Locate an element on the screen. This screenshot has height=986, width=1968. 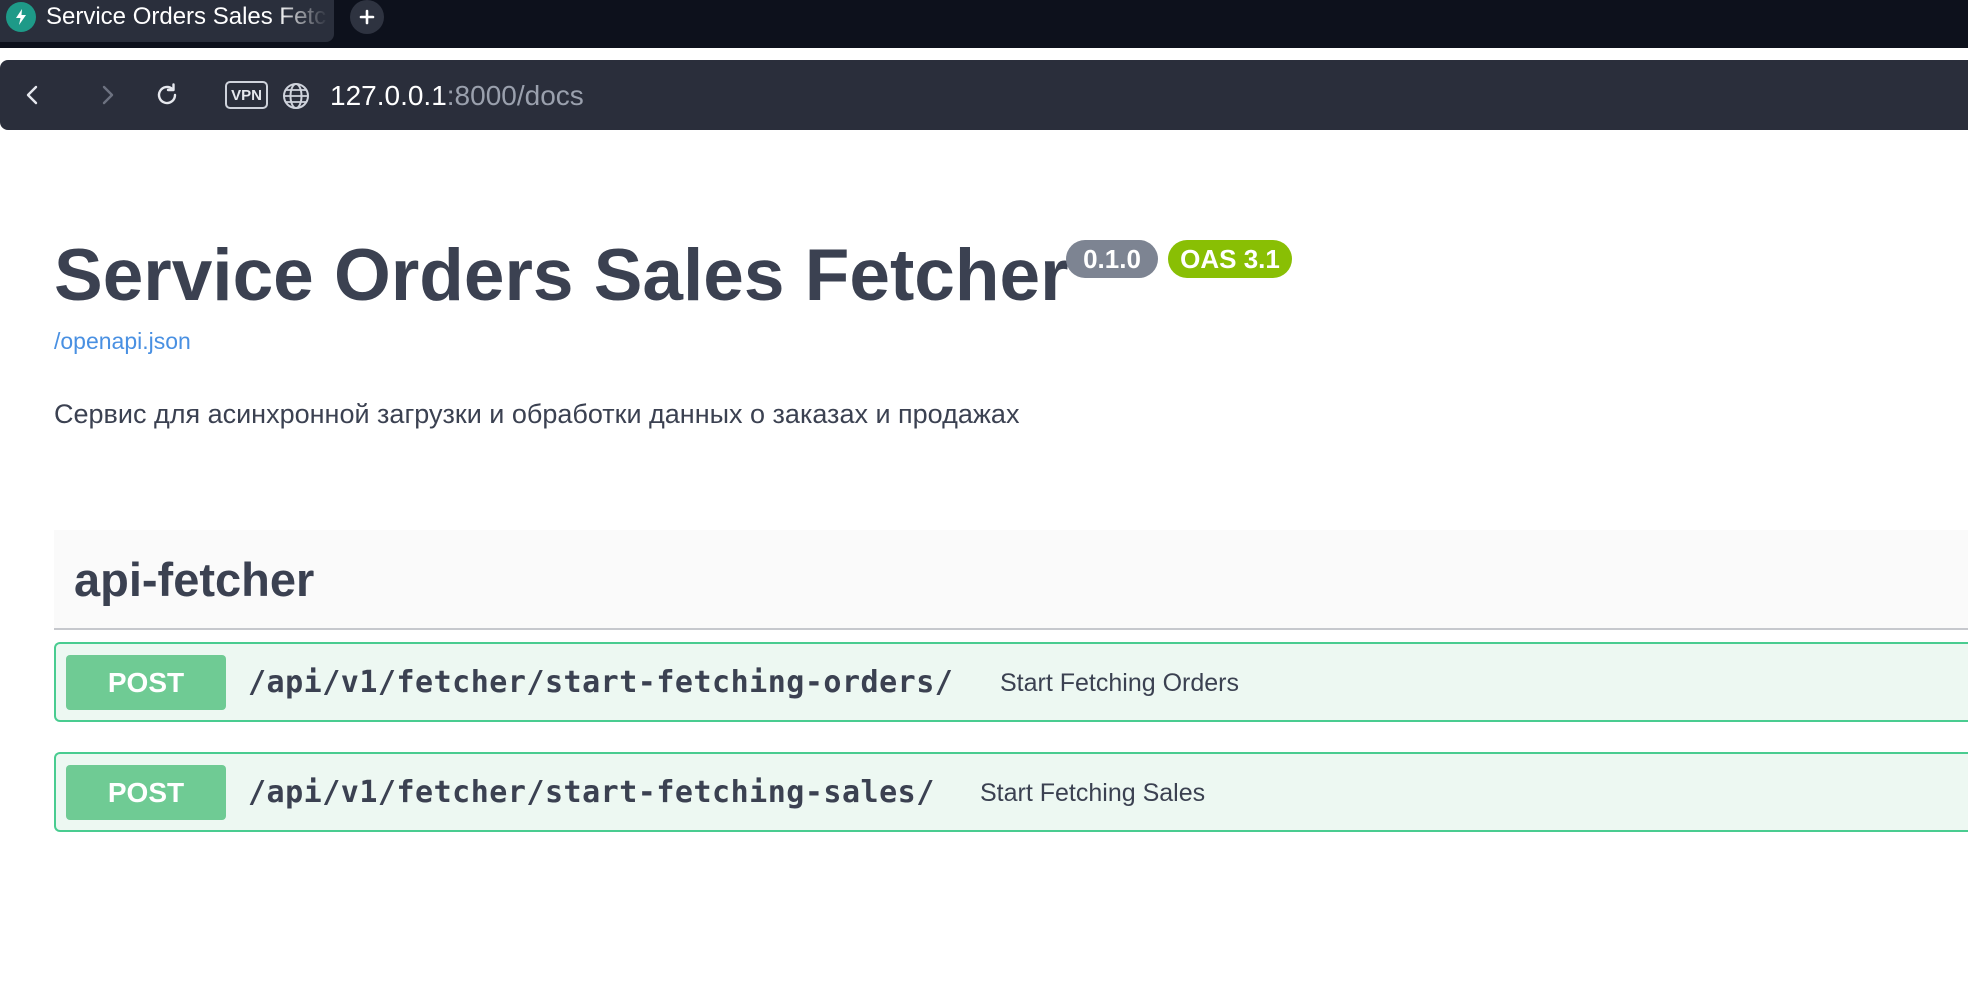
back-button is located at coordinates (33, 95).